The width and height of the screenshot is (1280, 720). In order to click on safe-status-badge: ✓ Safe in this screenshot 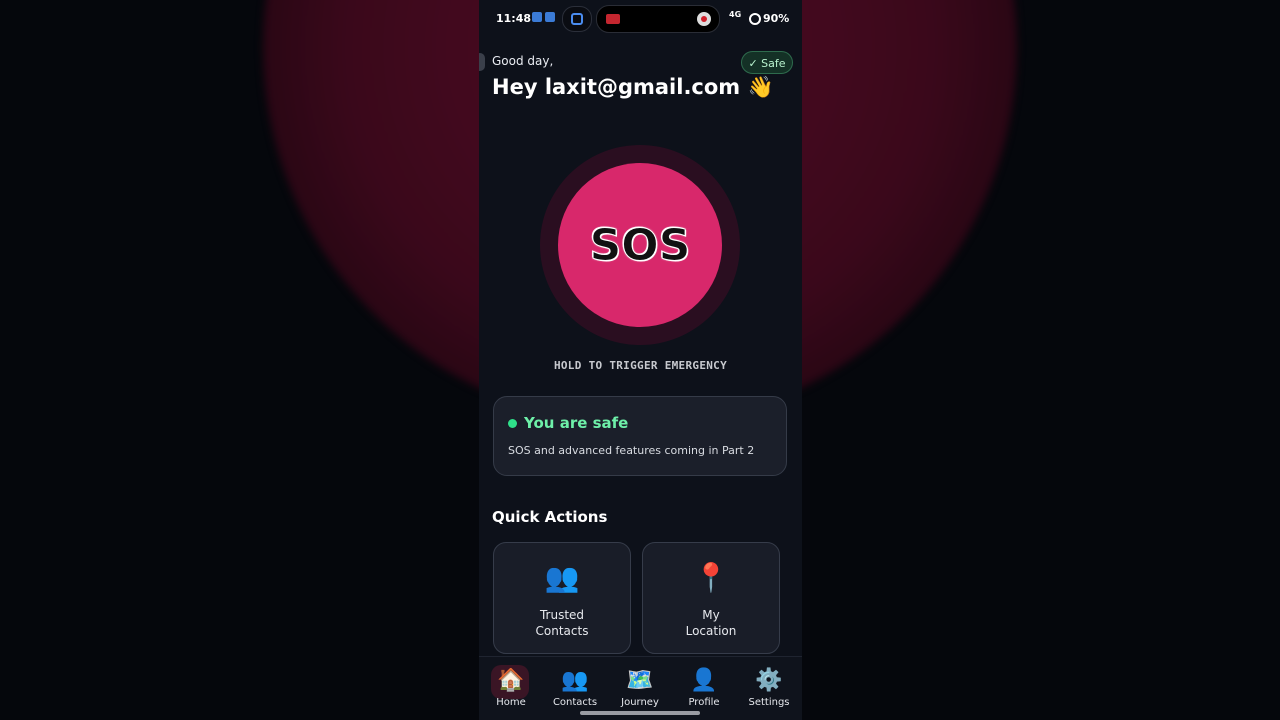, I will do `click(767, 62)`.